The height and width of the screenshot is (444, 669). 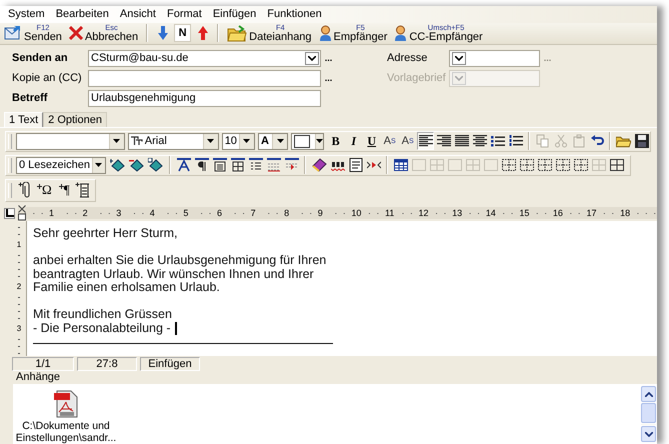 What do you see at coordinates (19, 286) in the screenshot?
I see `ruler-number: 2` at bounding box center [19, 286].